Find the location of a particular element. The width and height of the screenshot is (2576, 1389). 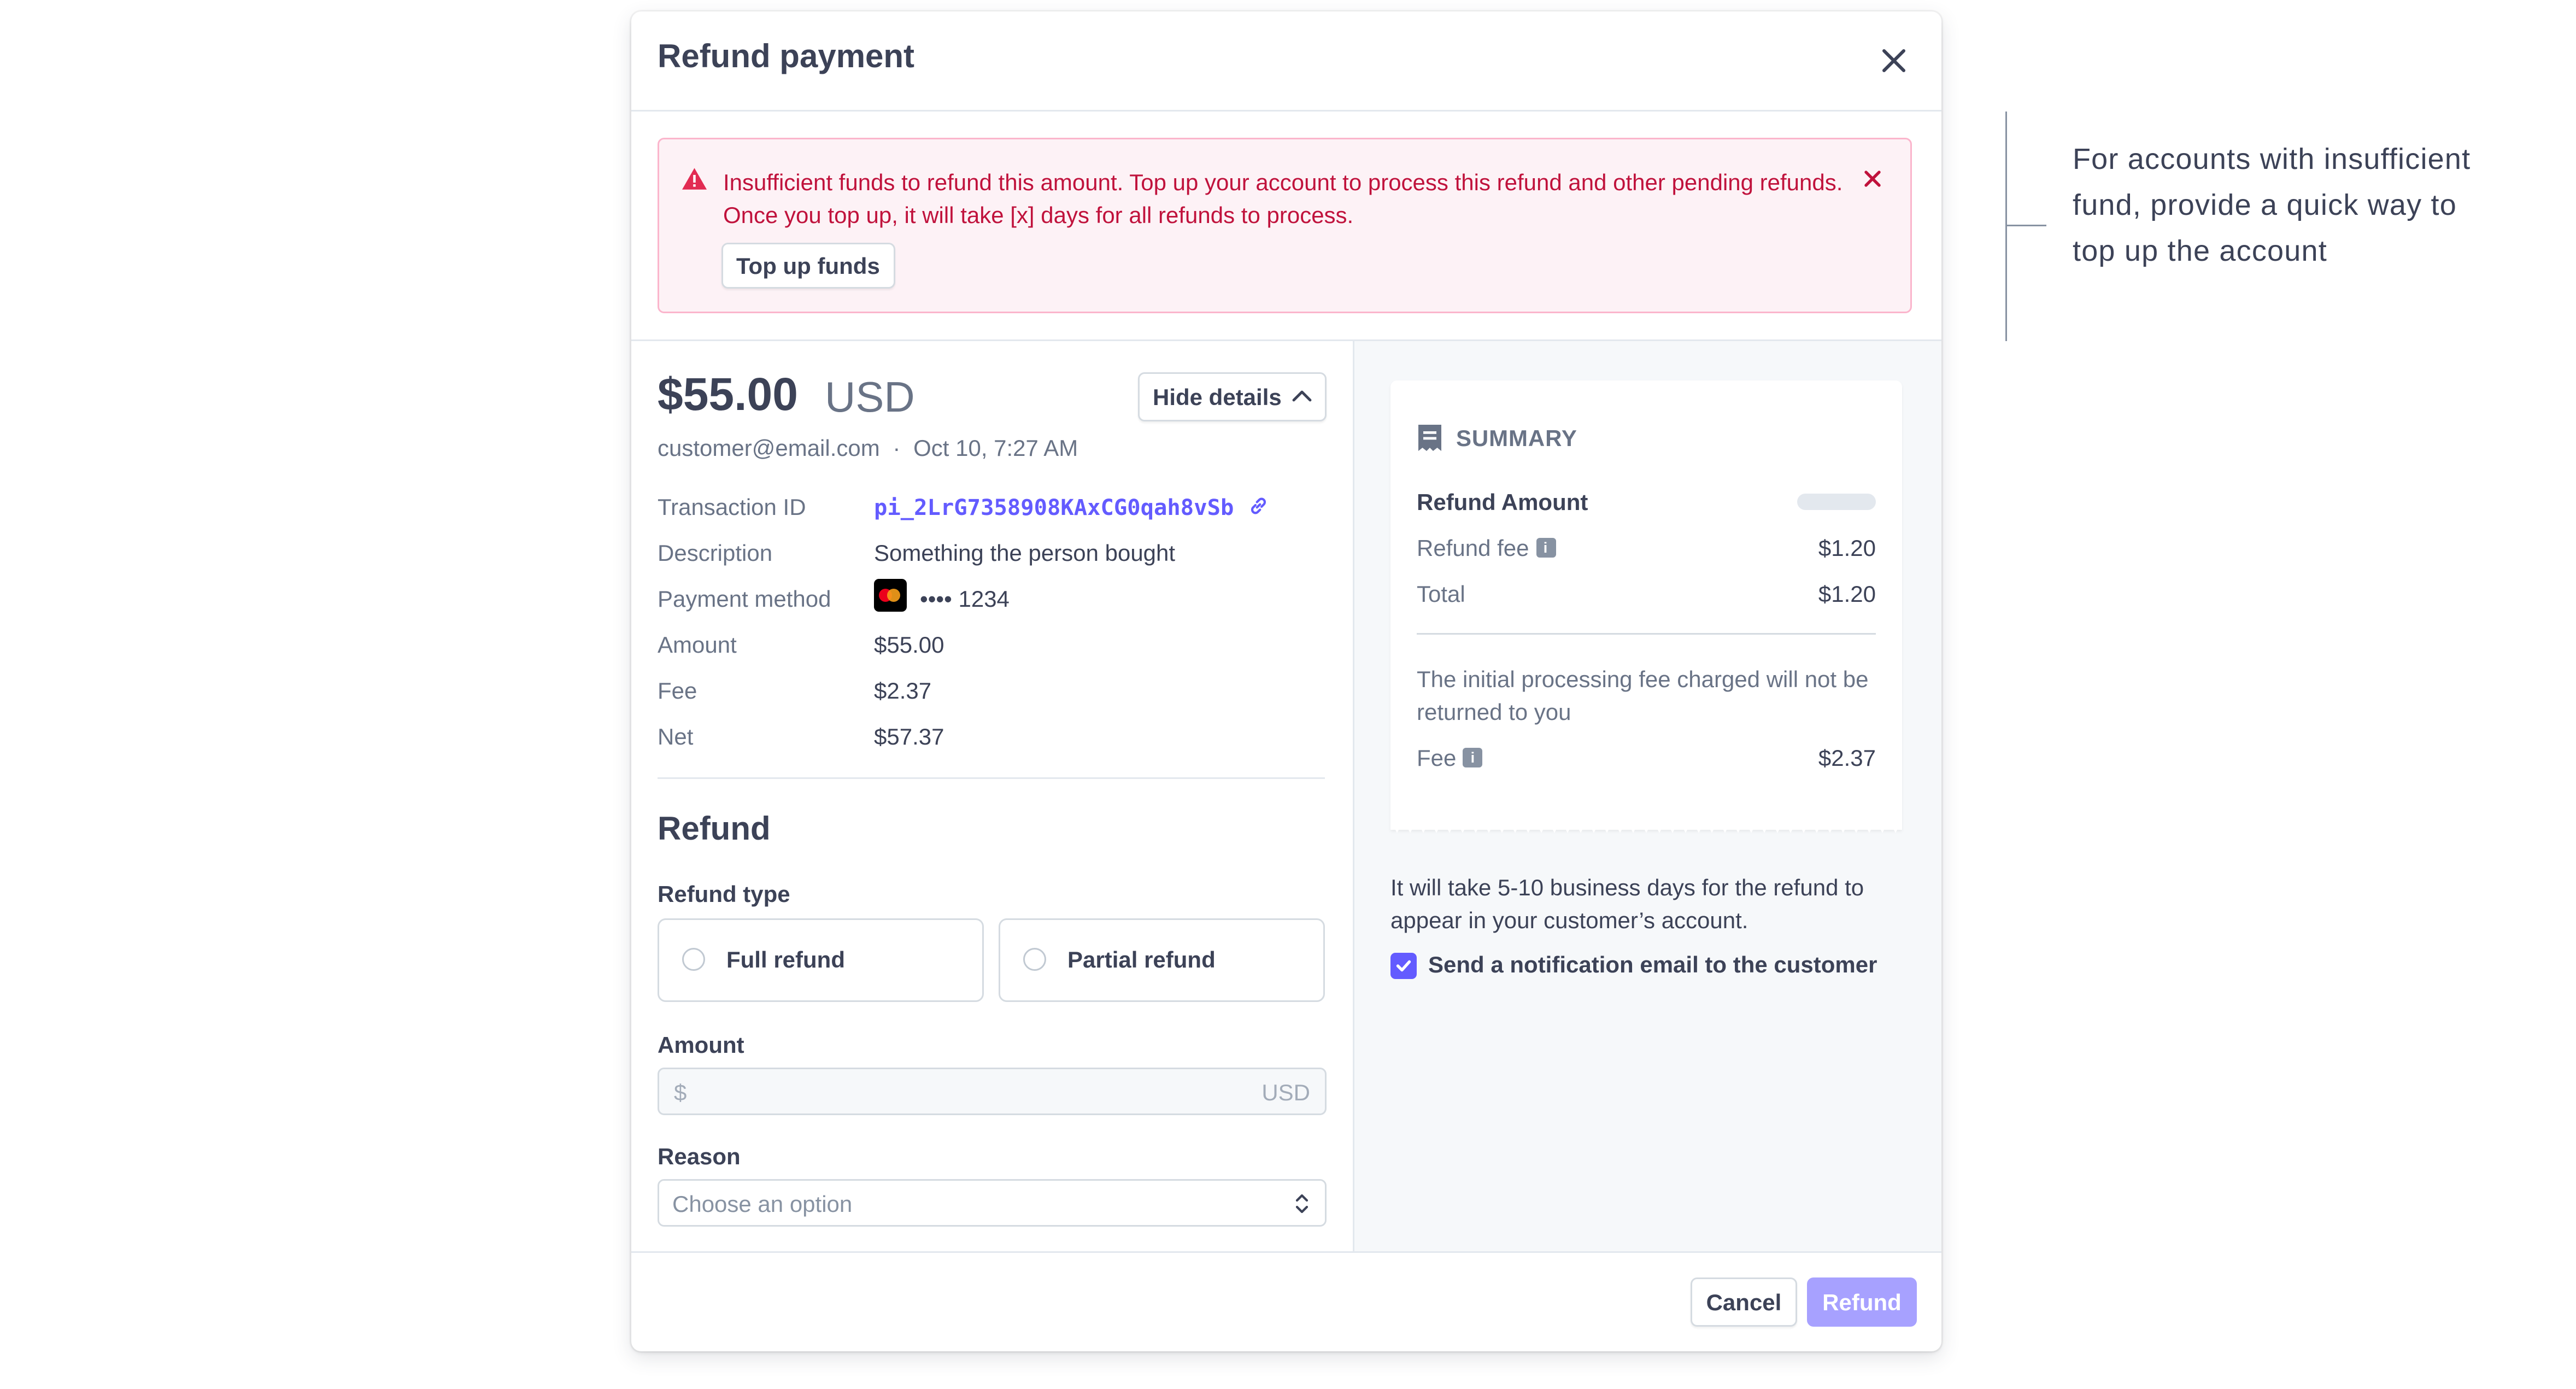

partial-refund-option: Partial refund is located at coordinates (1162, 960).